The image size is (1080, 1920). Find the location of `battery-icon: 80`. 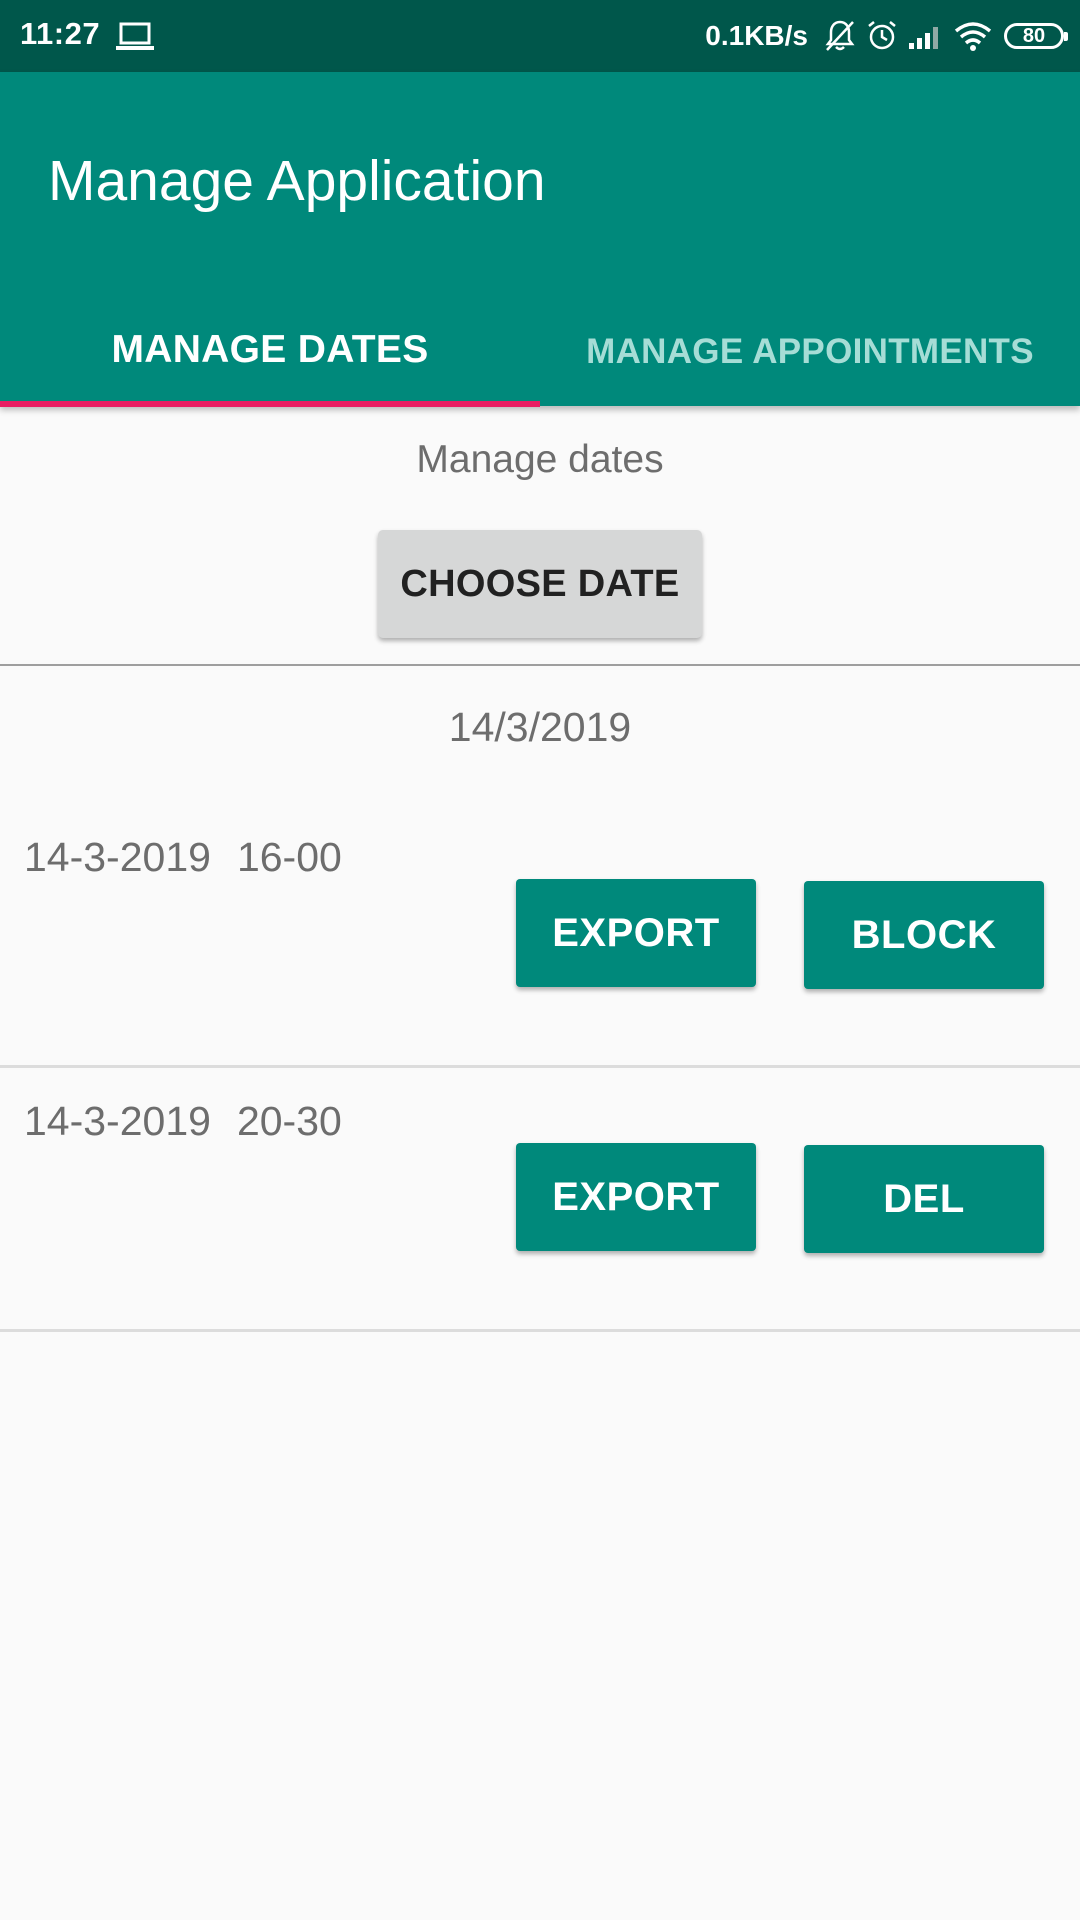

battery-icon: 80 is located at coordinates (1036, 36).